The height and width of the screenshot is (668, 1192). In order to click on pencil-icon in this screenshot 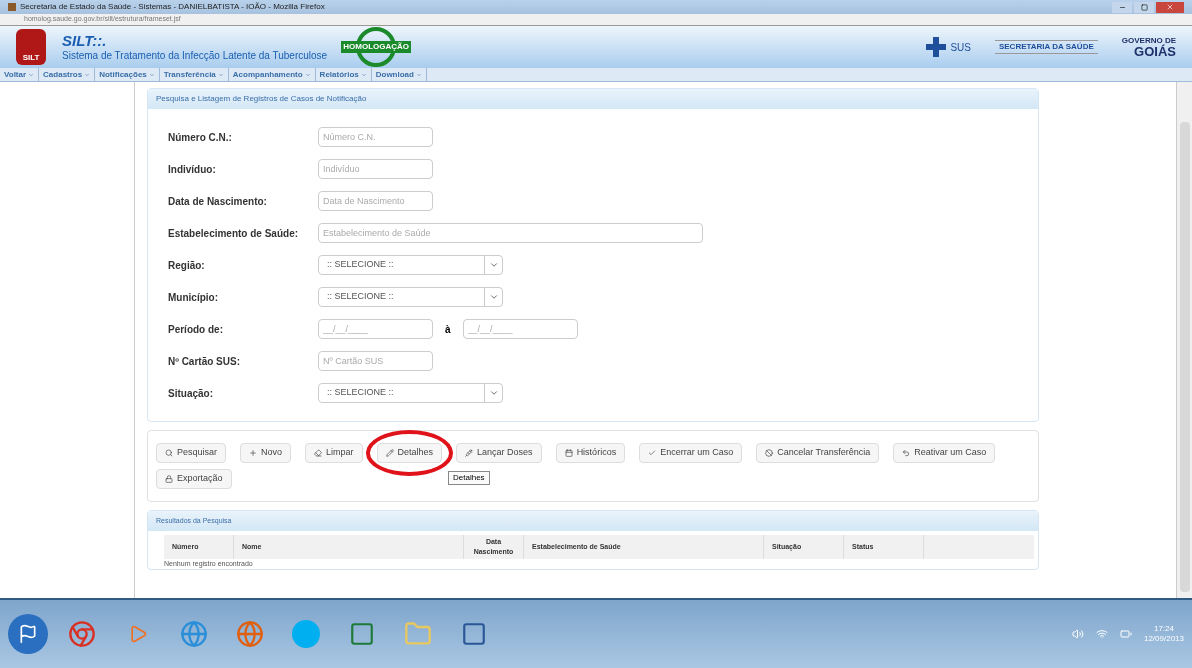, I will do `click(389, 453)`.